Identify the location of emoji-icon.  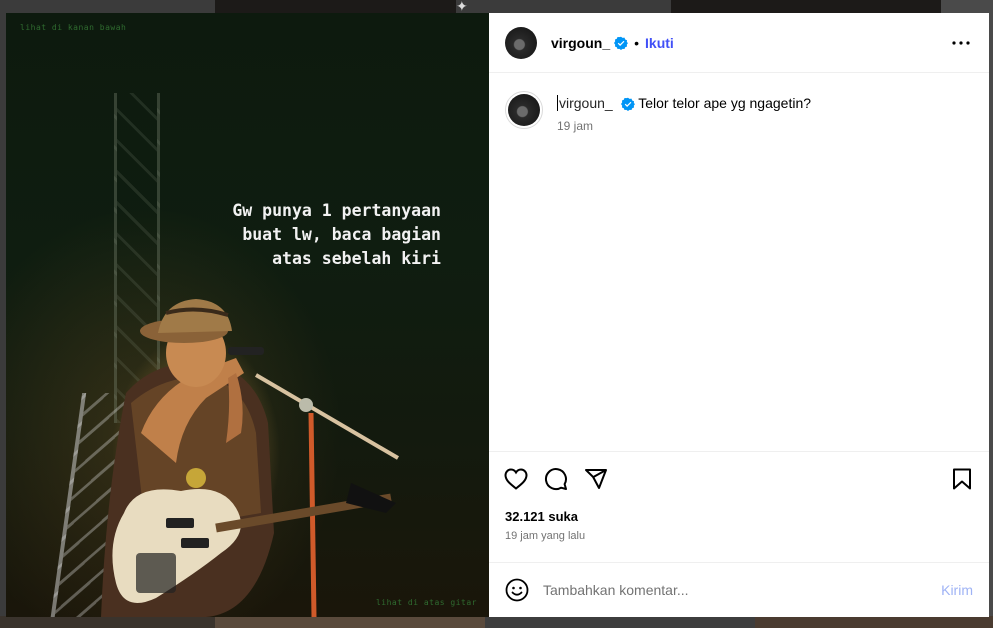
(517, 590).